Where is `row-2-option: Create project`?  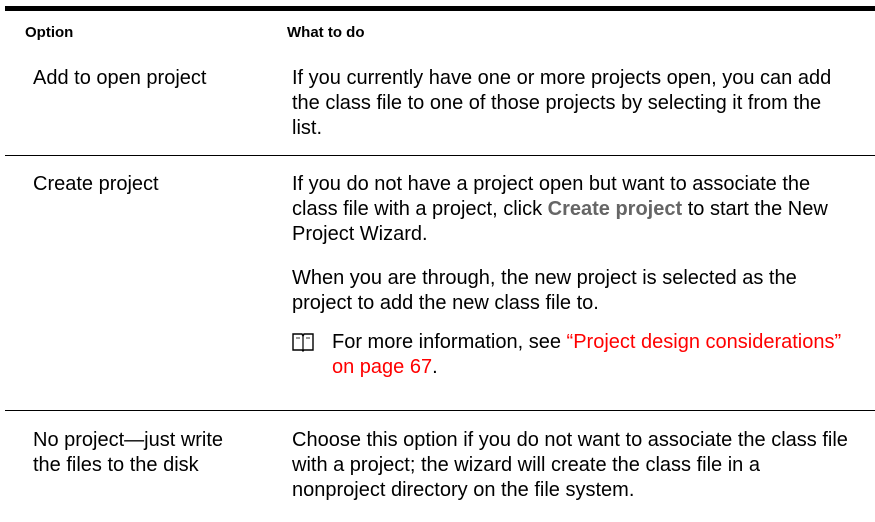
row-2-option: Create project is located at coordinates (96, 184).